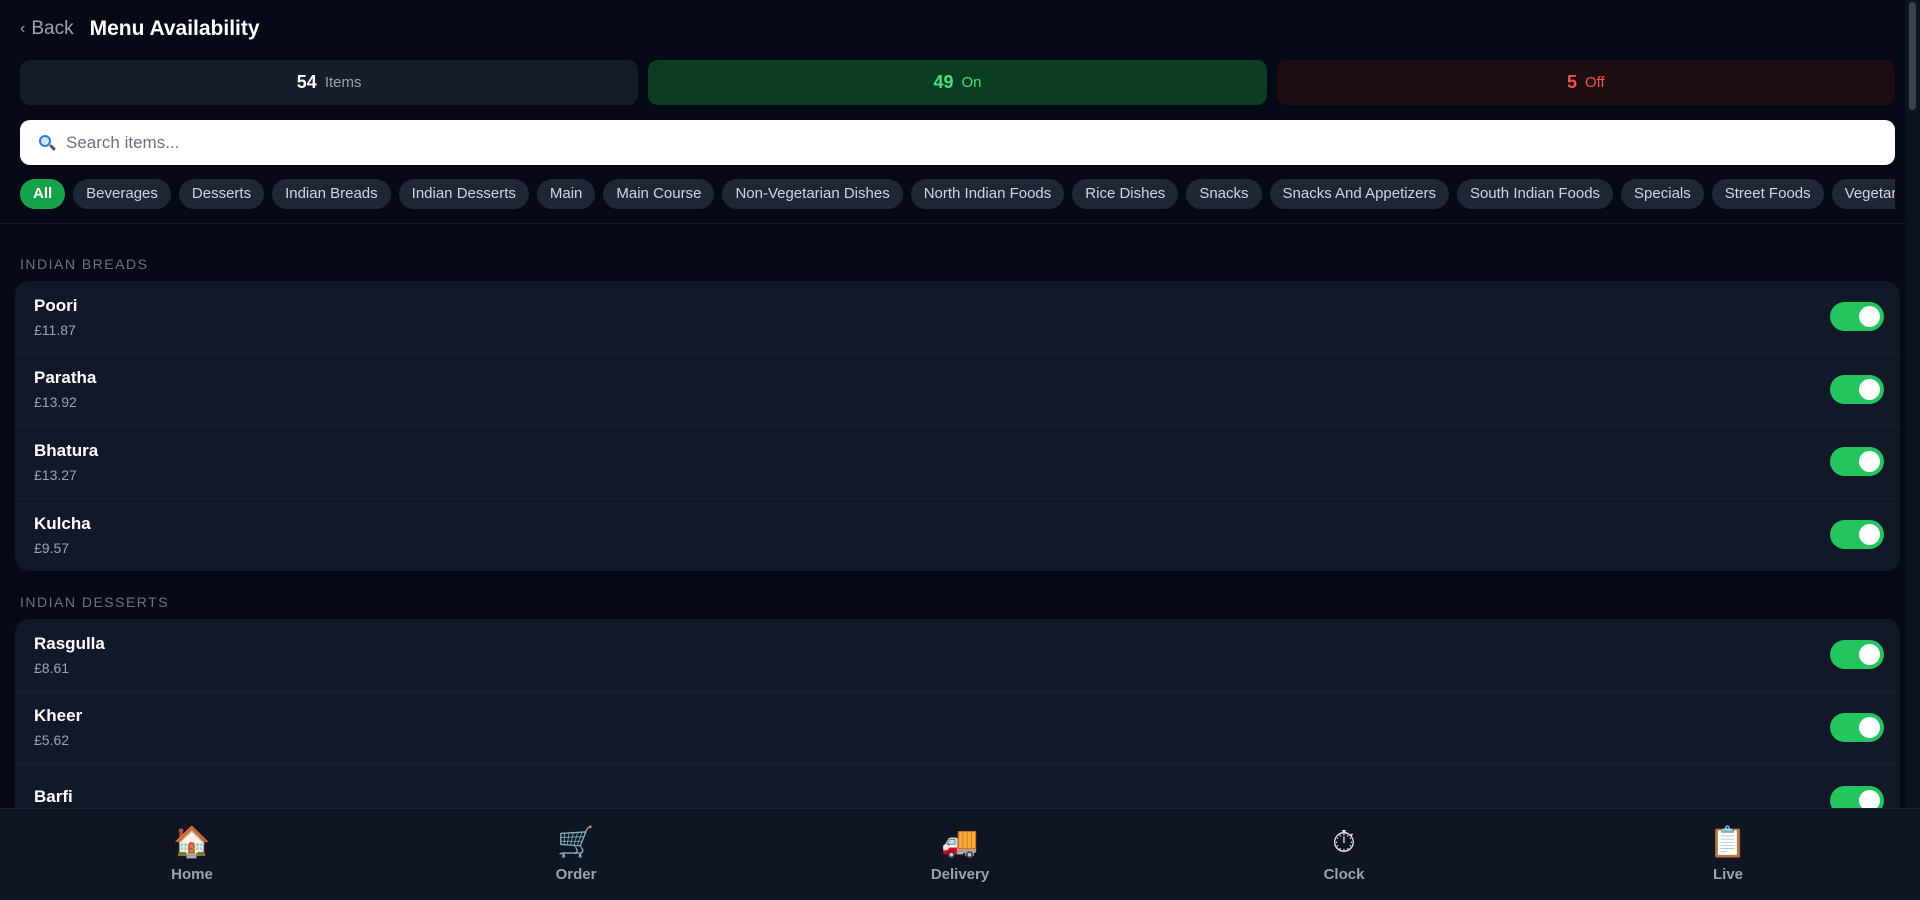 Image resolution: width=1920 pixels, height=900 pixels. What do you see at coordinates (1594, 82) in the screenshot?
I see `stat-off-label: Off` at bounding box center [1594, 82].